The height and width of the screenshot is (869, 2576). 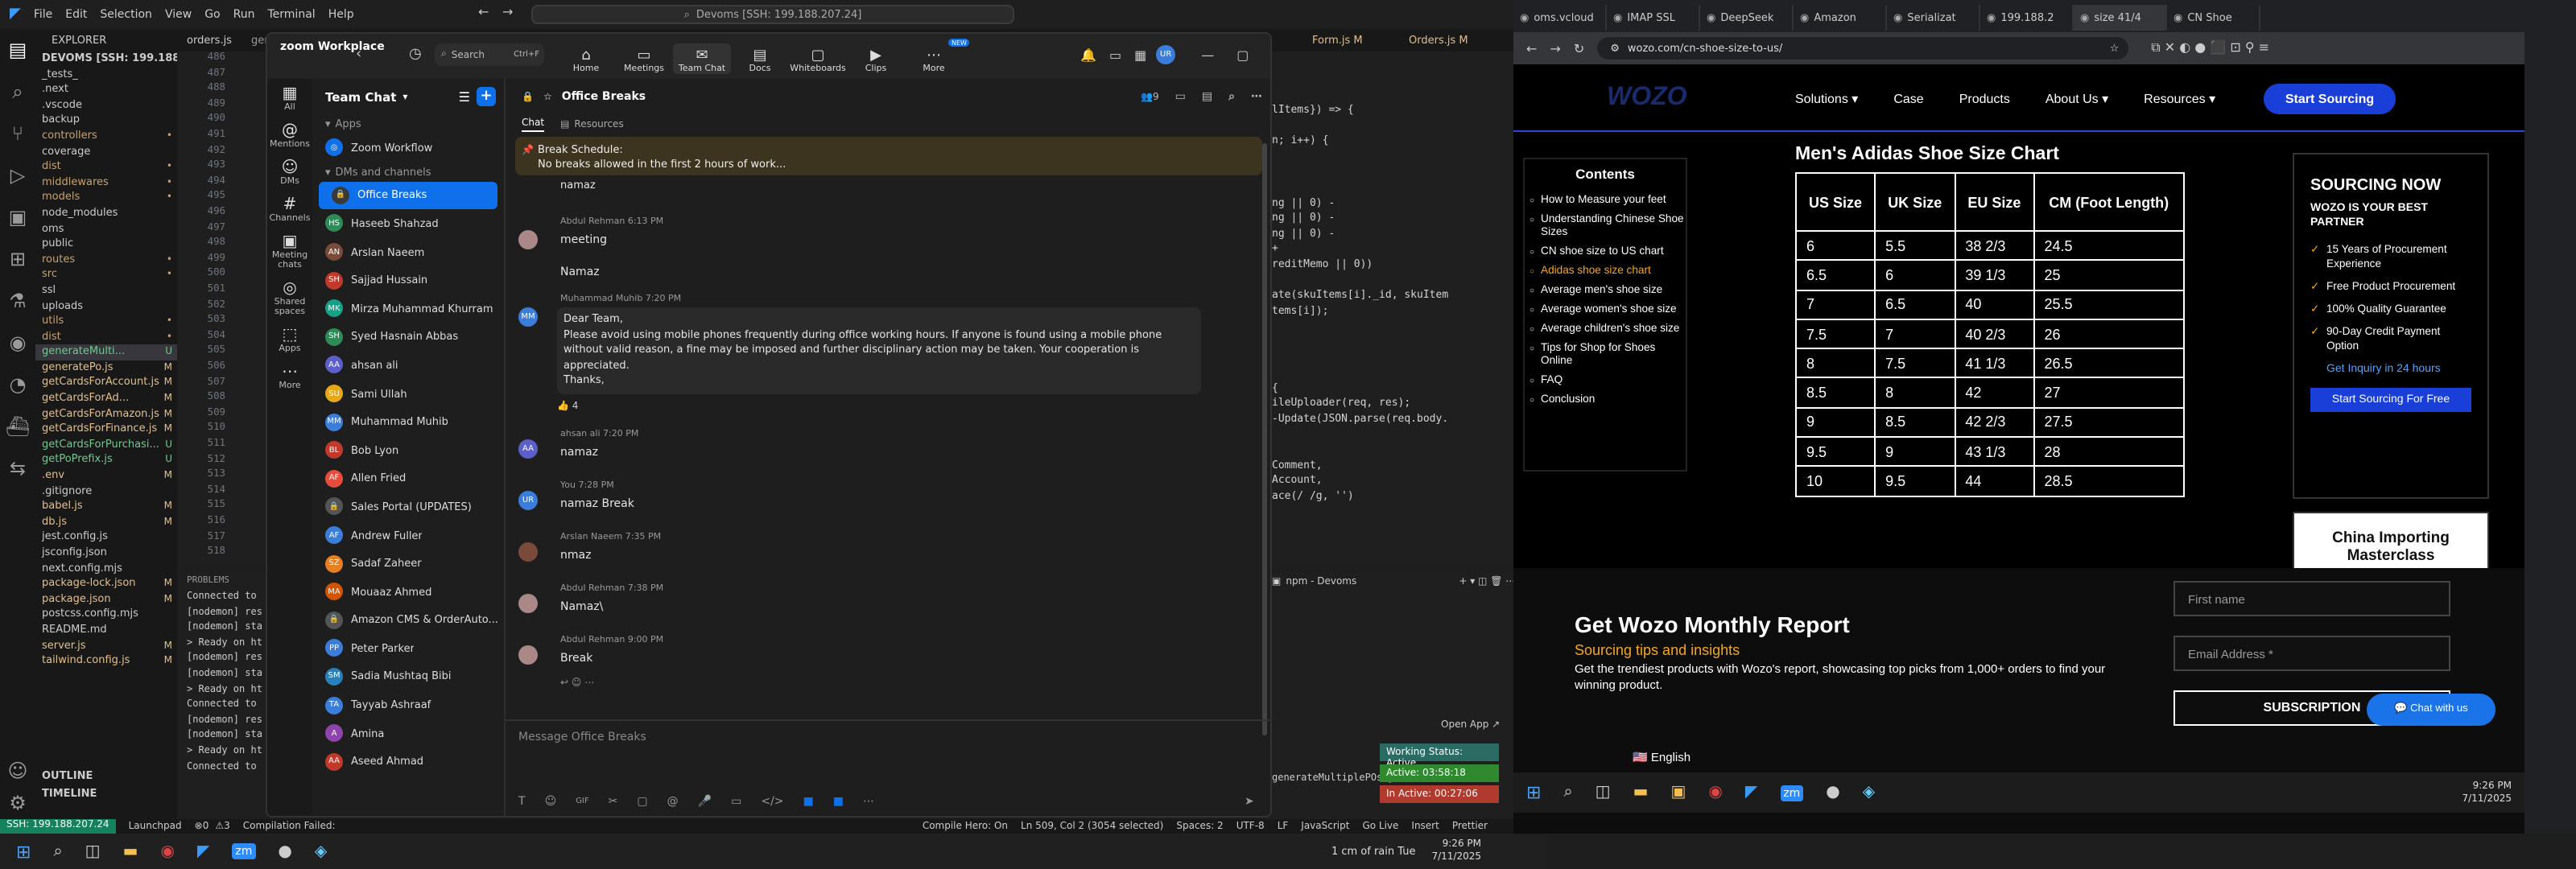 I want to click on remote-indicator: SSH: 199.188.207.24, so click(x=58, y=826).